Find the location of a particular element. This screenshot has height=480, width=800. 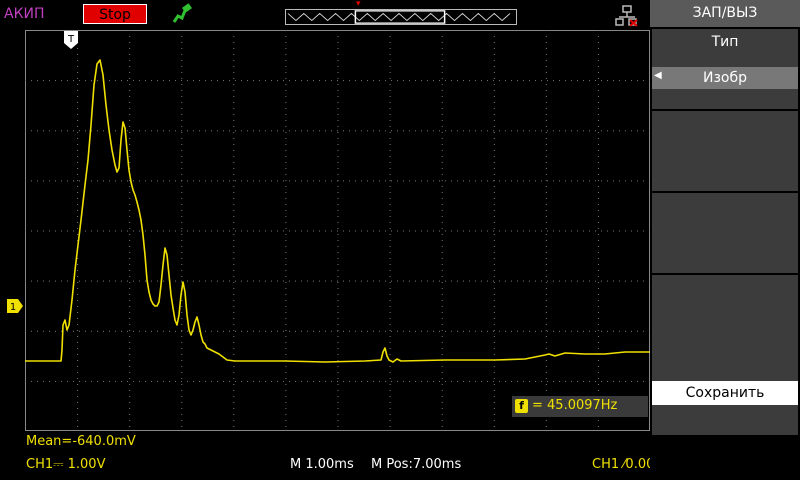

horizontal-position: M Pos:7.00ms is located at coordinates (416, 464).